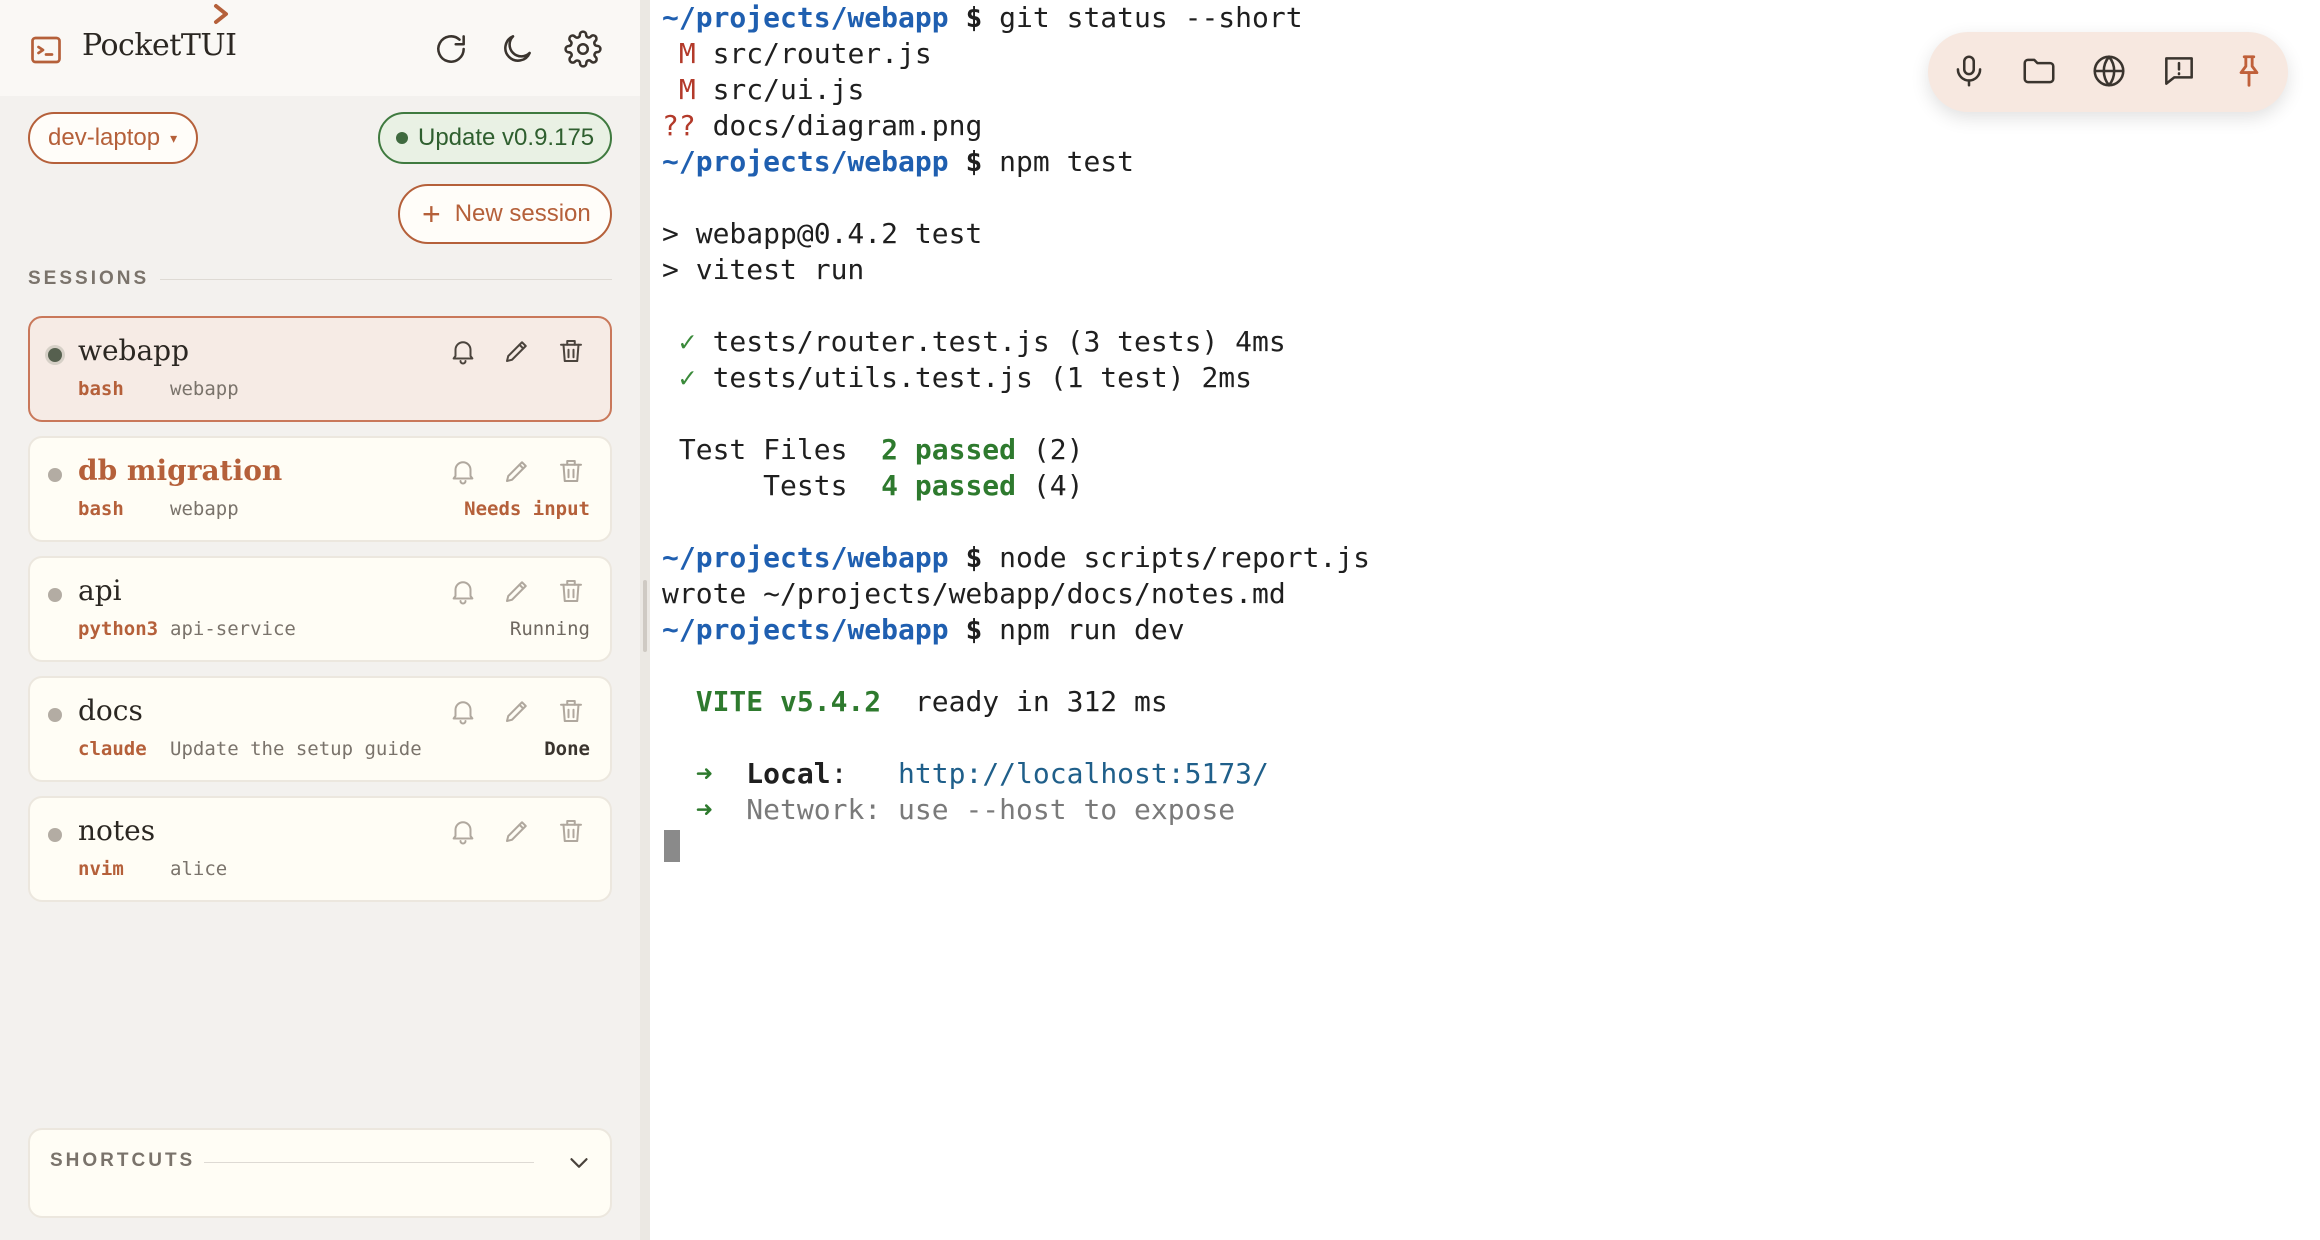  I want to click on pane-splitter, so click(645, 620).